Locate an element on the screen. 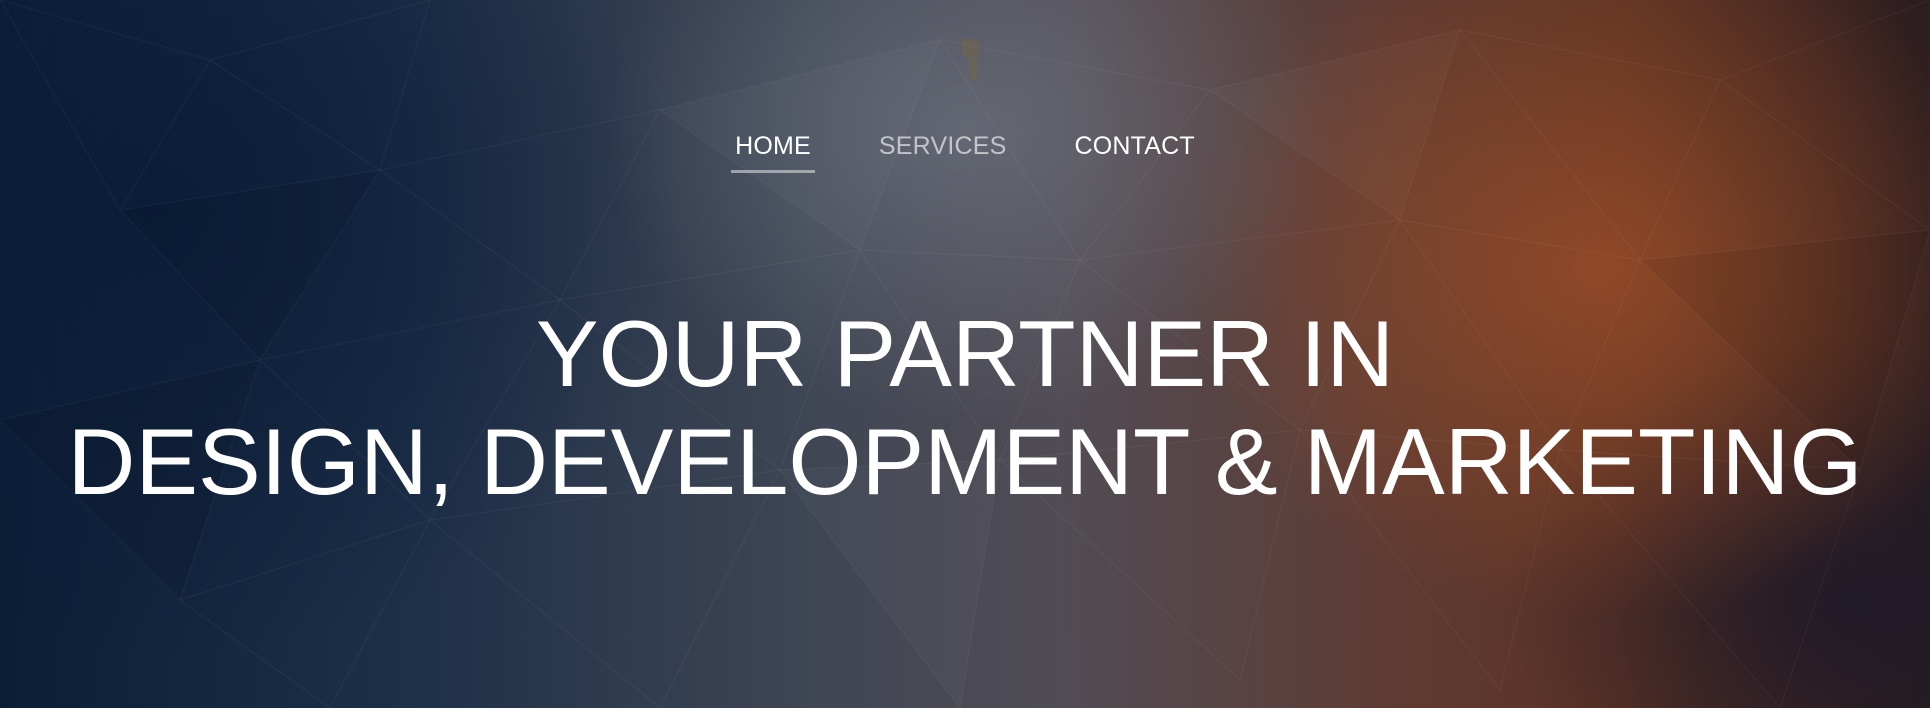 This screenshot has height=708, width=1930. hero-headline-line2: DESIGN, DEVELOPMENT & MARKETING is located at coordinates (965, 461).